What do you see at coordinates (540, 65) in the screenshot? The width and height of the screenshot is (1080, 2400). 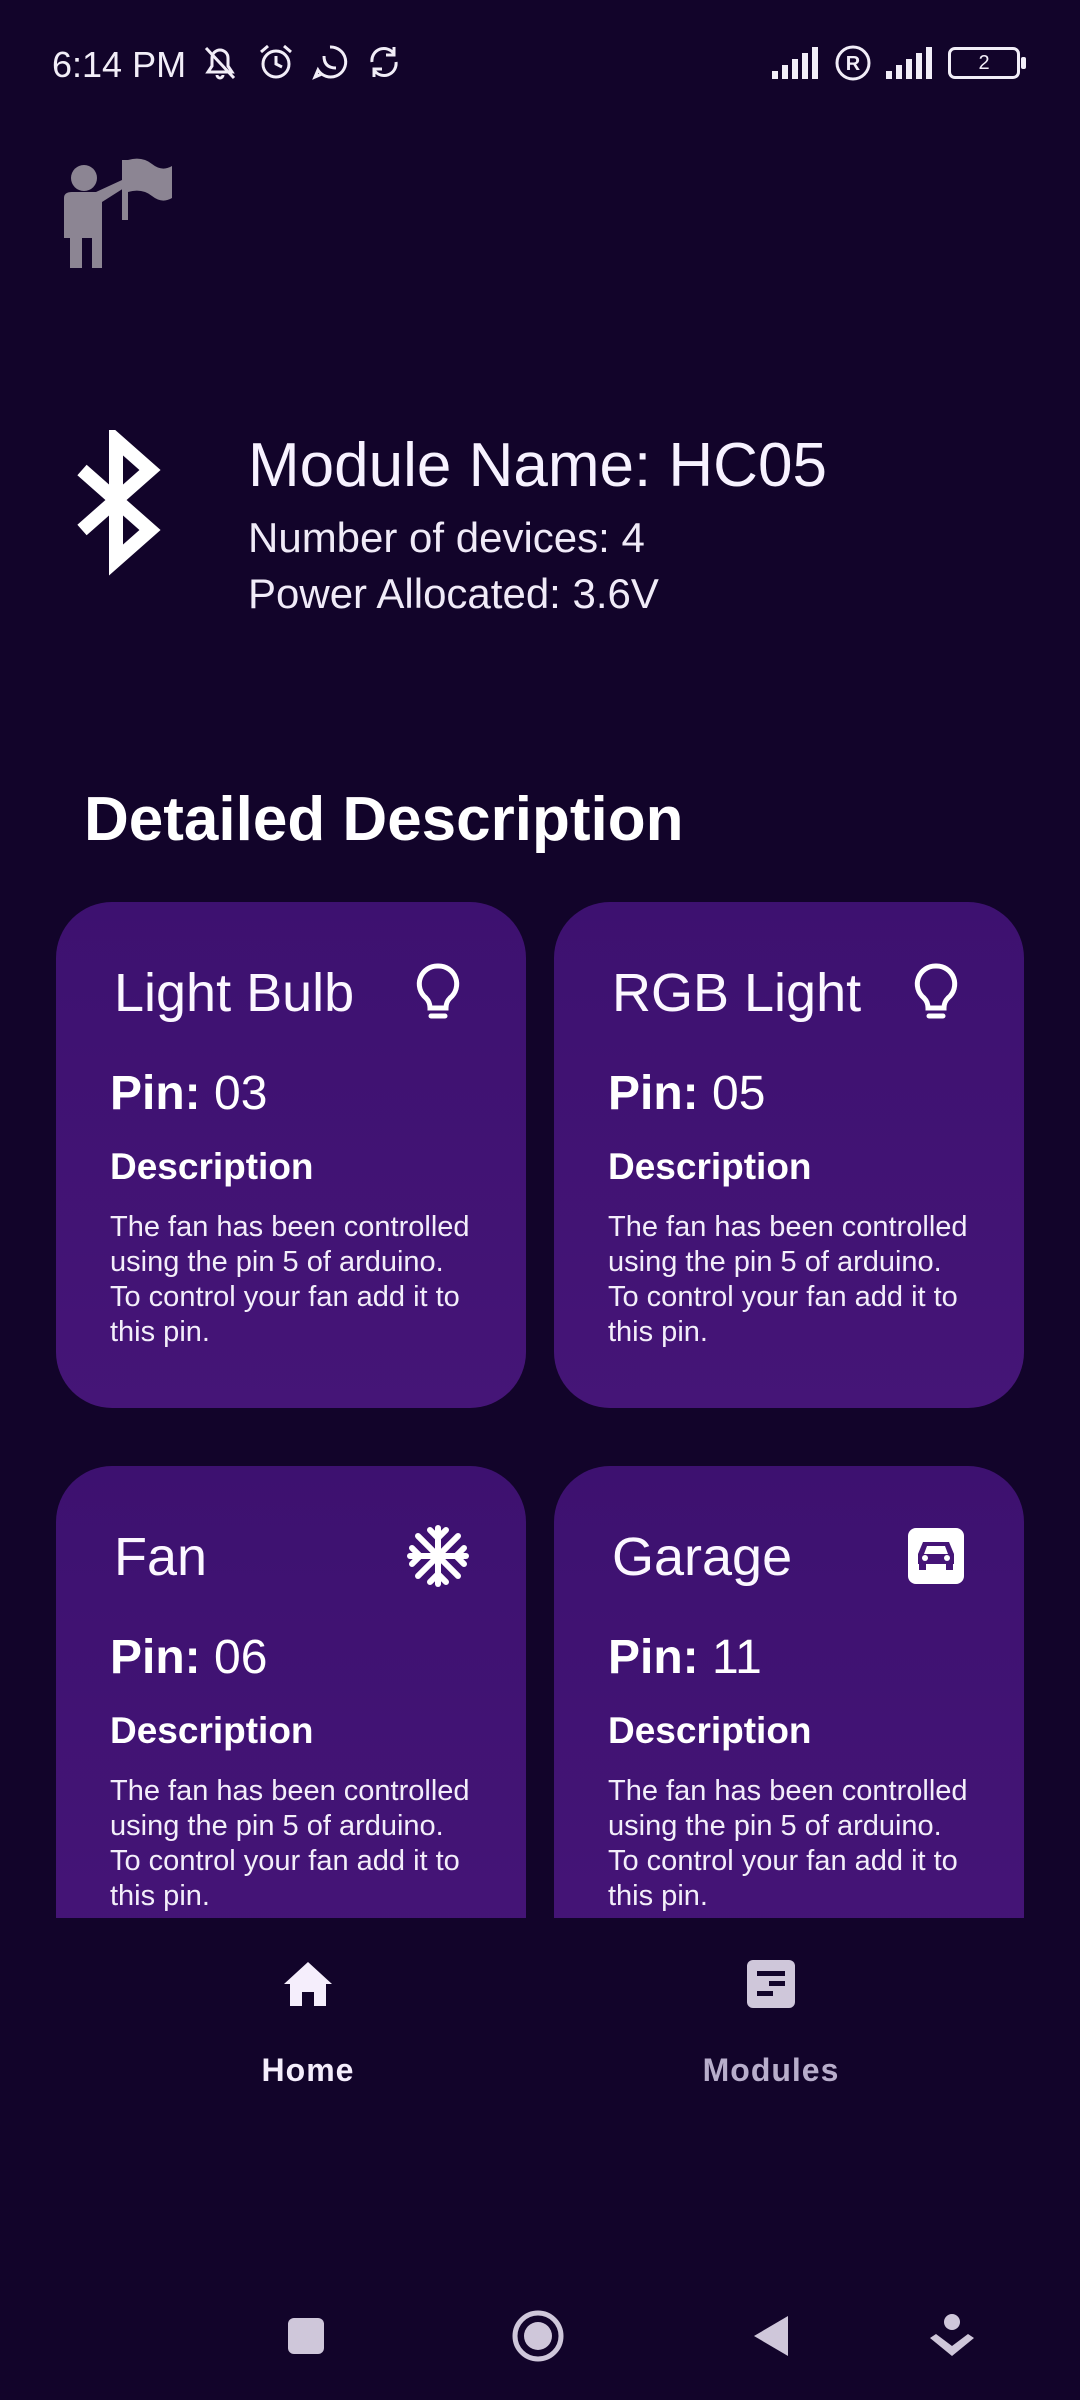 I see `status-bar: 6:14 PM R 2` at bounding box center [540, 65].